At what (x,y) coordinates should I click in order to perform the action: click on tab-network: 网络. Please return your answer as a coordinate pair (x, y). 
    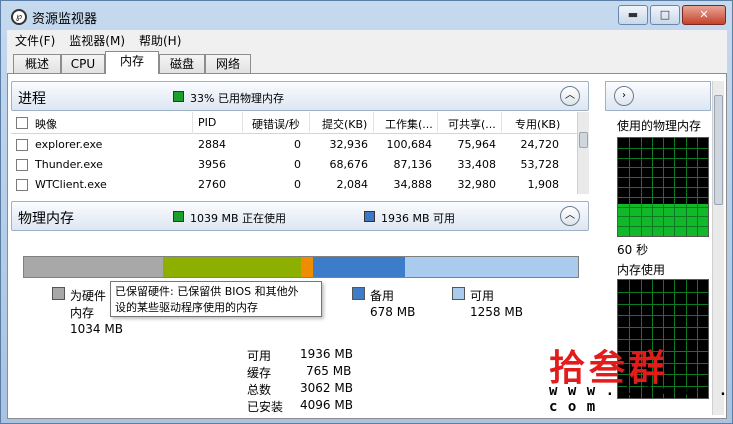
    Looking at the image, I should click on (228, 64).